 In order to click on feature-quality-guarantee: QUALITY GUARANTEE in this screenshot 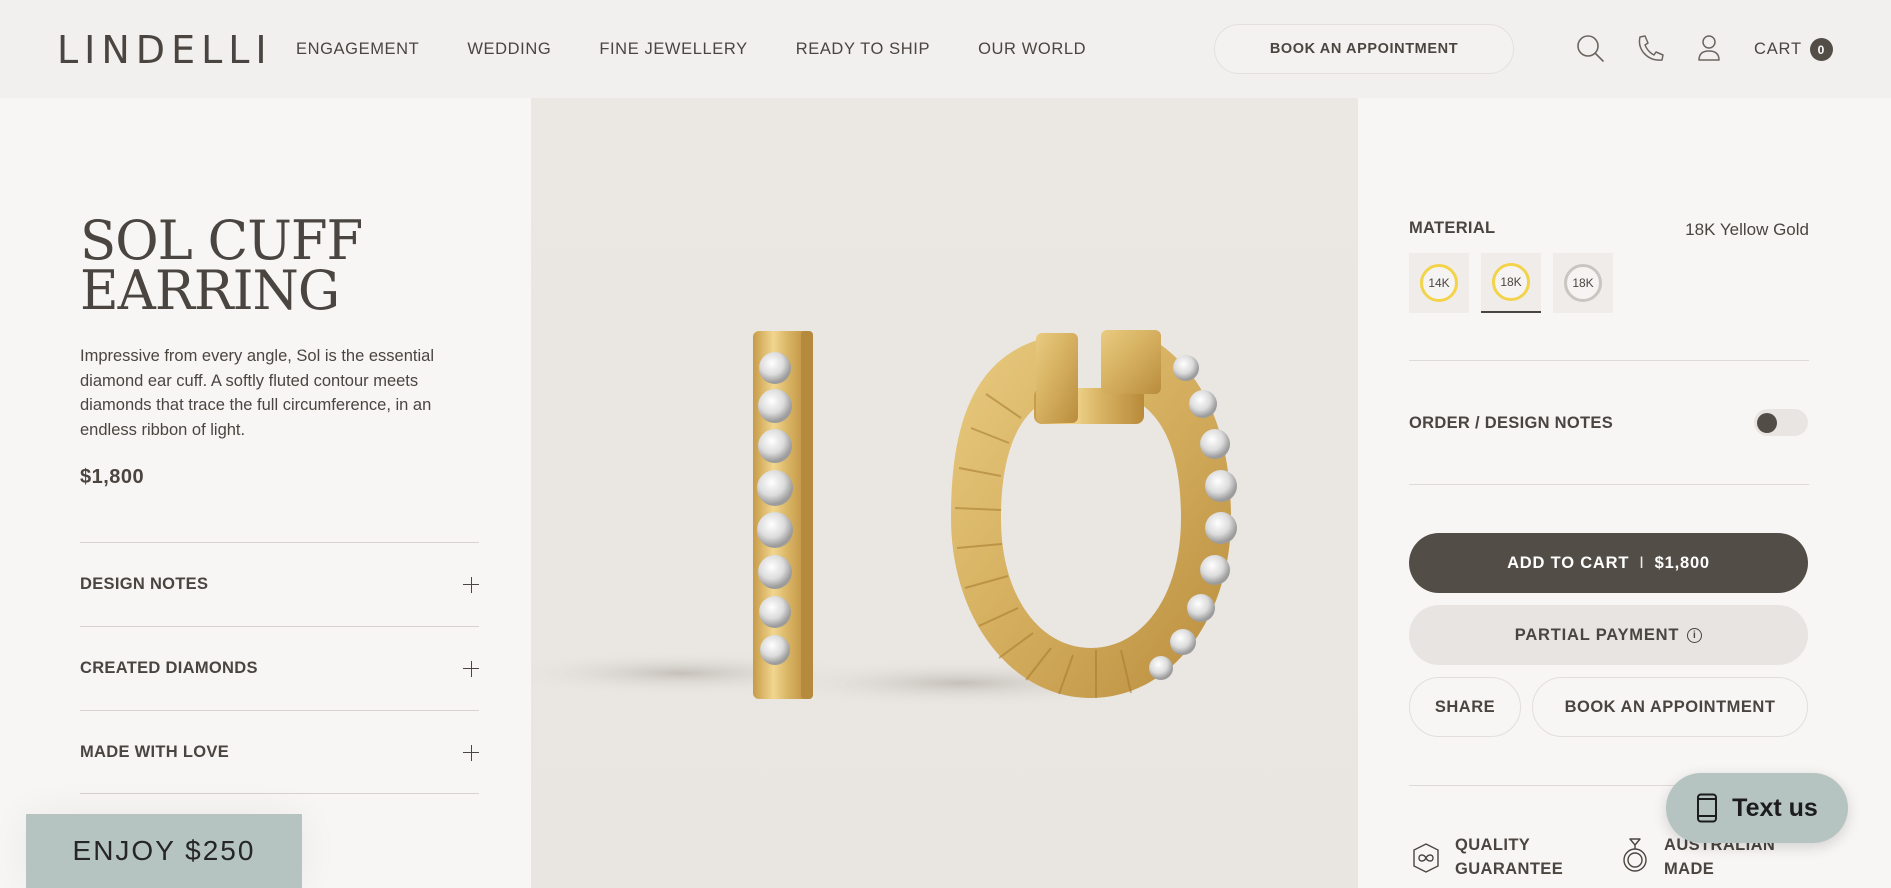, I will do `click(1486, 857)`.